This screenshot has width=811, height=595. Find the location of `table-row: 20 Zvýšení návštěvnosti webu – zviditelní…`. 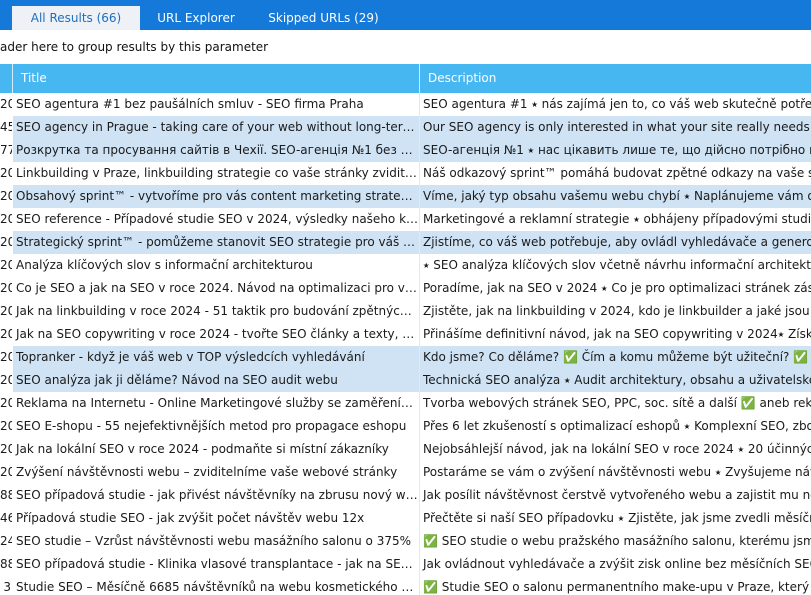

table-row: 20 Zvýšení návštěvnosti webu – zviditelní… is located at coordinates (405, 472).